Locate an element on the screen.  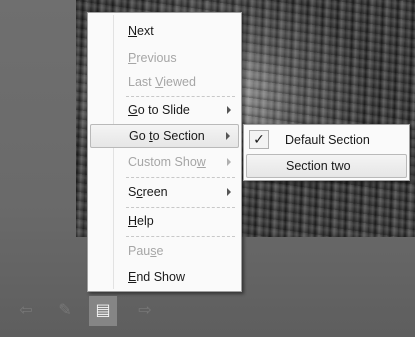
menu-item-previous: Previous is located at coordinates (164, 58).